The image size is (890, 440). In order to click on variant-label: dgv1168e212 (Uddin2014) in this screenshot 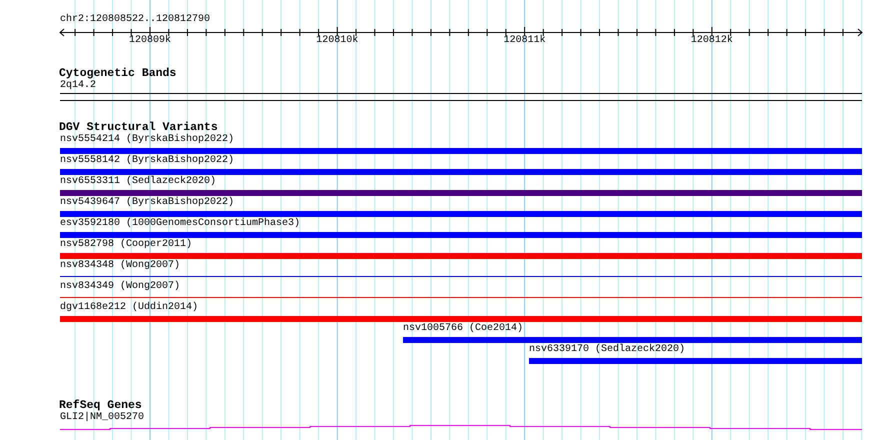, I will do `click(129, 308)`.